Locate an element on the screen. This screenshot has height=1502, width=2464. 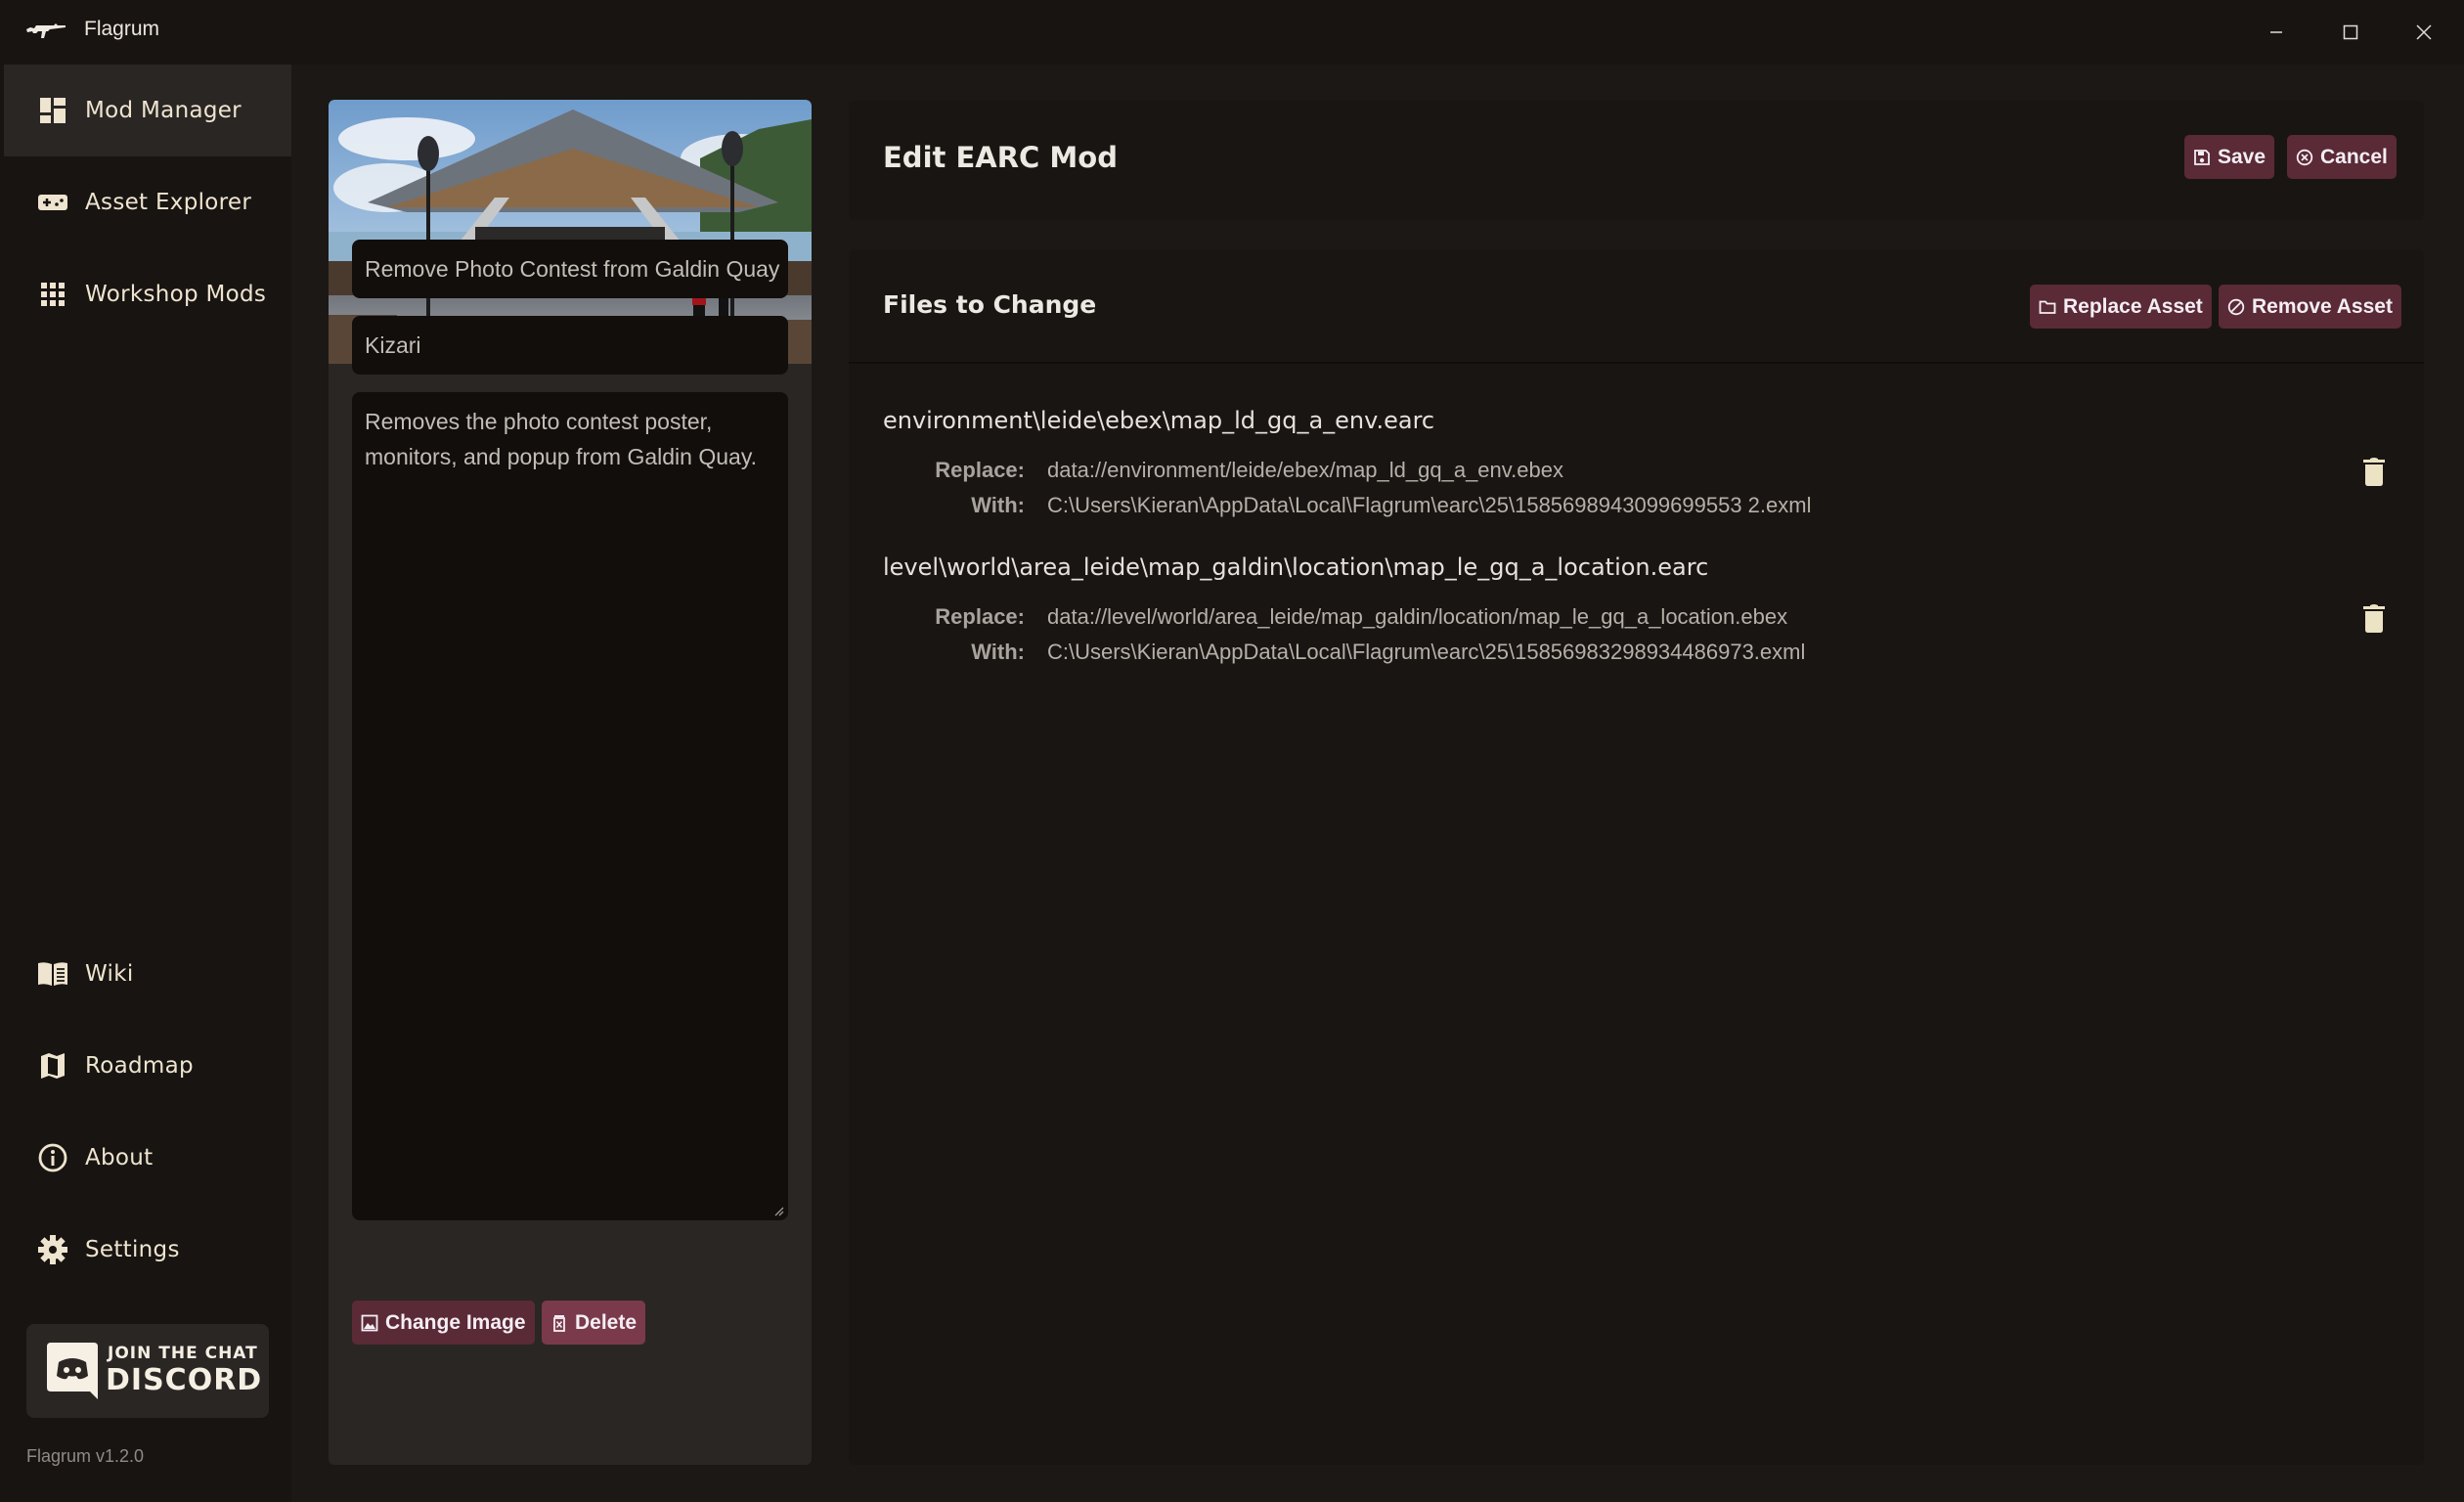
sidebar-item-roadmap: Roadmap is located at coordinates (147, 1066).